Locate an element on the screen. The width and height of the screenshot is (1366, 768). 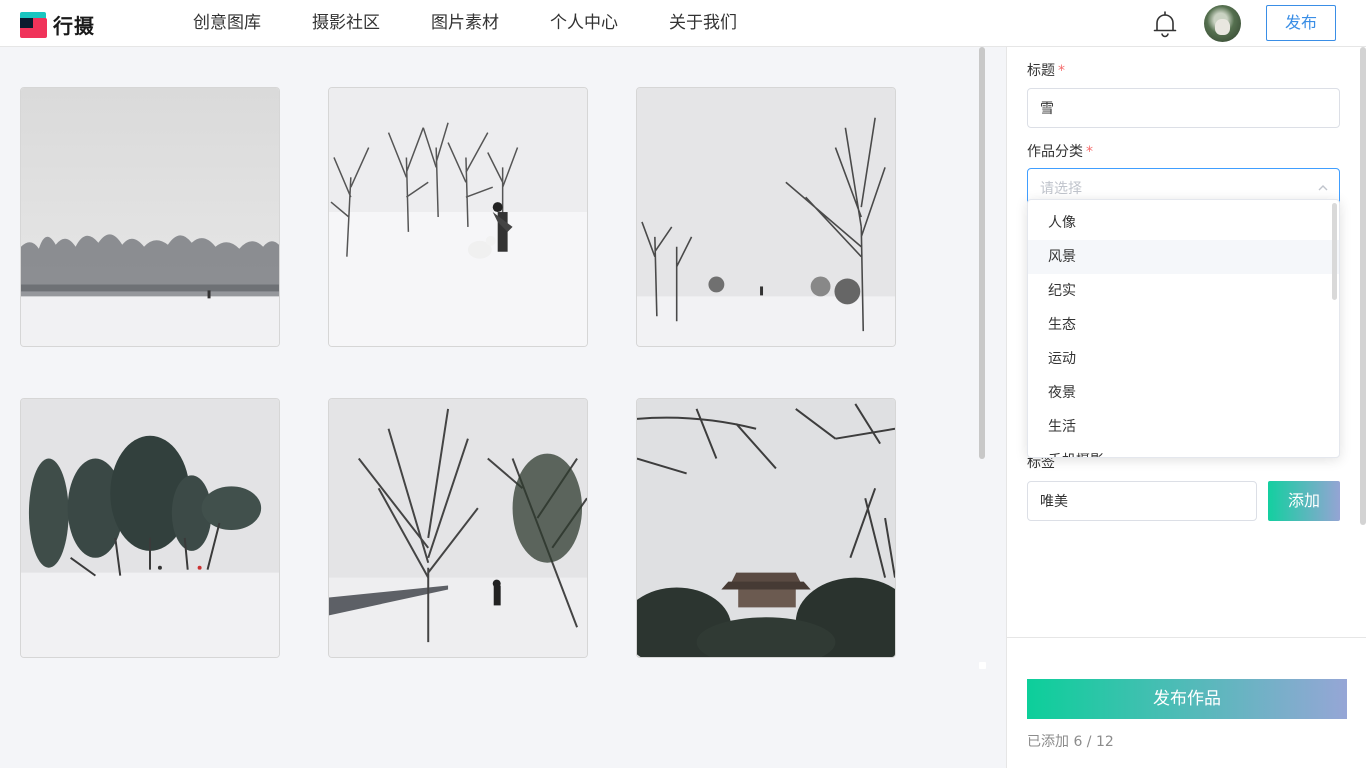
panel-scrollbar is located at coordinates (1363, 286).